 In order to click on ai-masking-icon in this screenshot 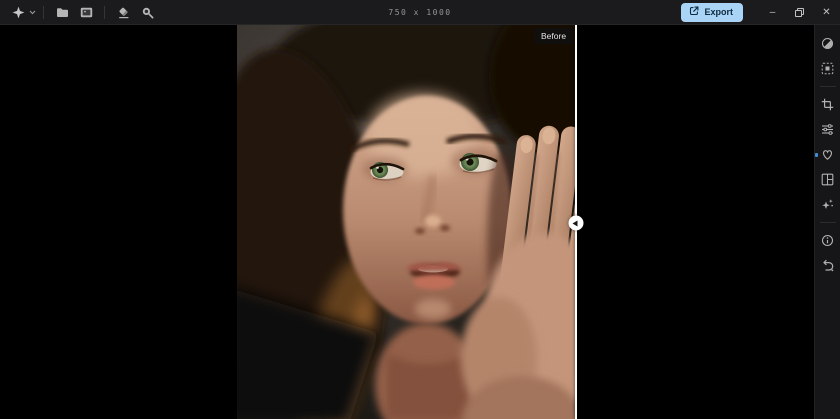, I will do `click(827, 68)`.